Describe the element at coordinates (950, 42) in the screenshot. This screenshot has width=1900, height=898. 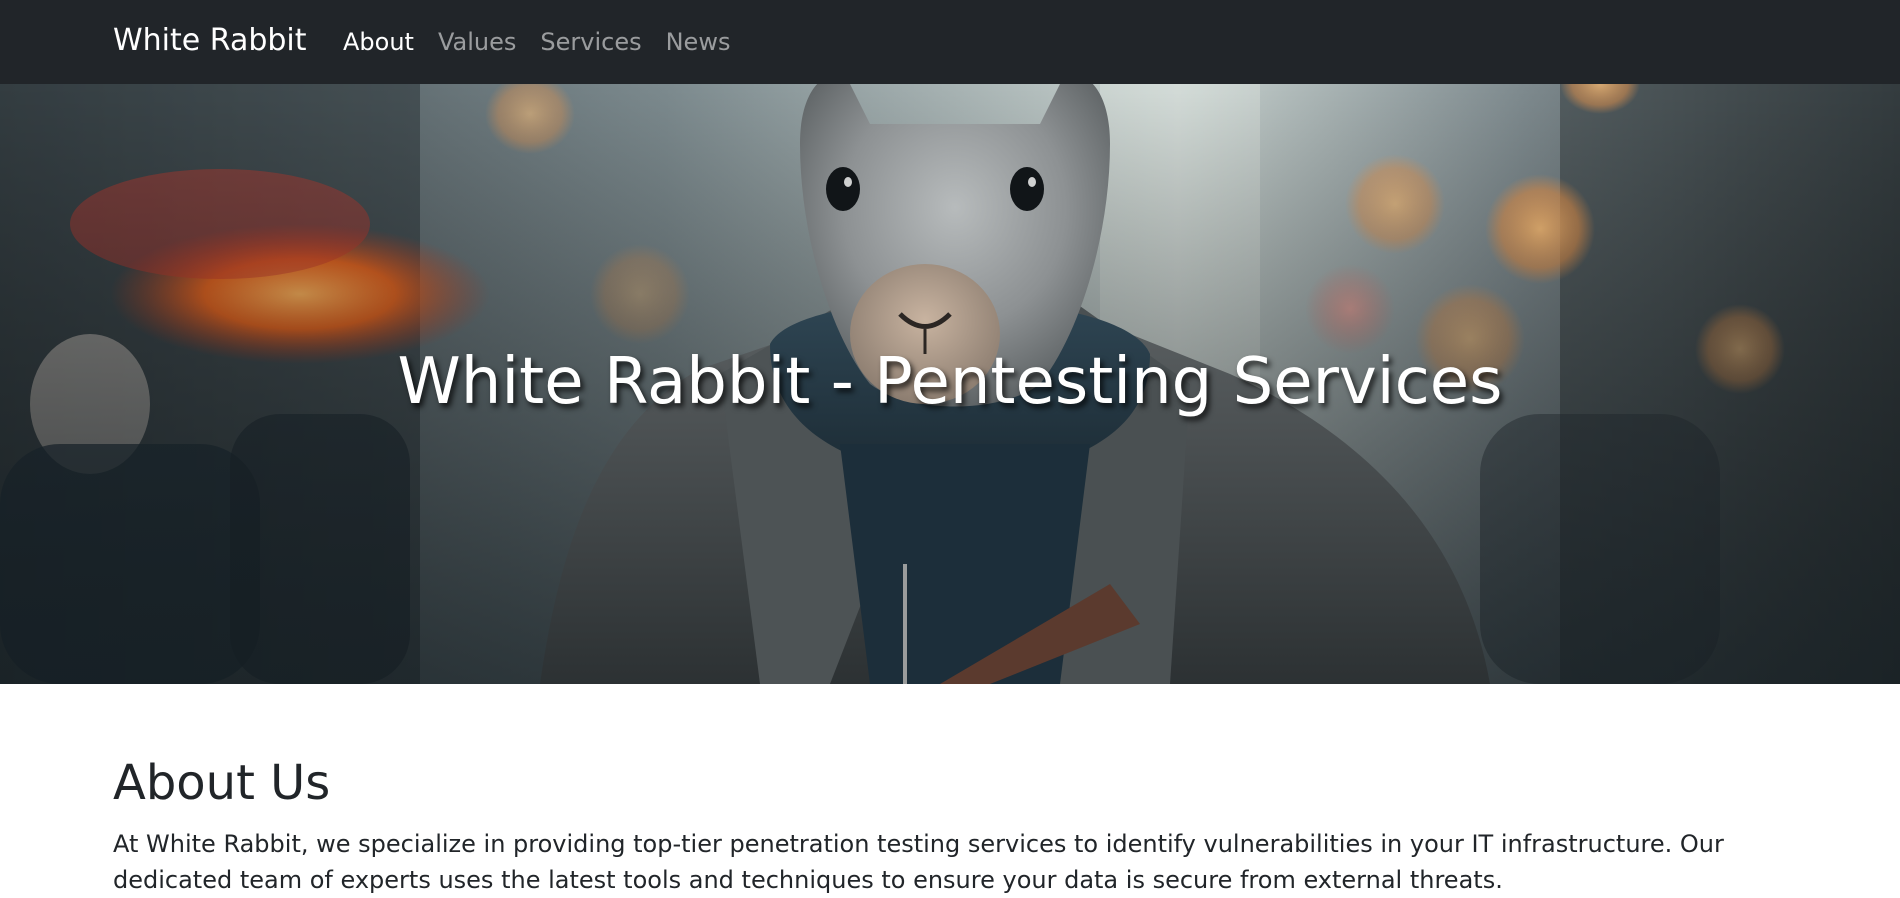
I see `navbar: White Rabbit About Values Services News` at that location.